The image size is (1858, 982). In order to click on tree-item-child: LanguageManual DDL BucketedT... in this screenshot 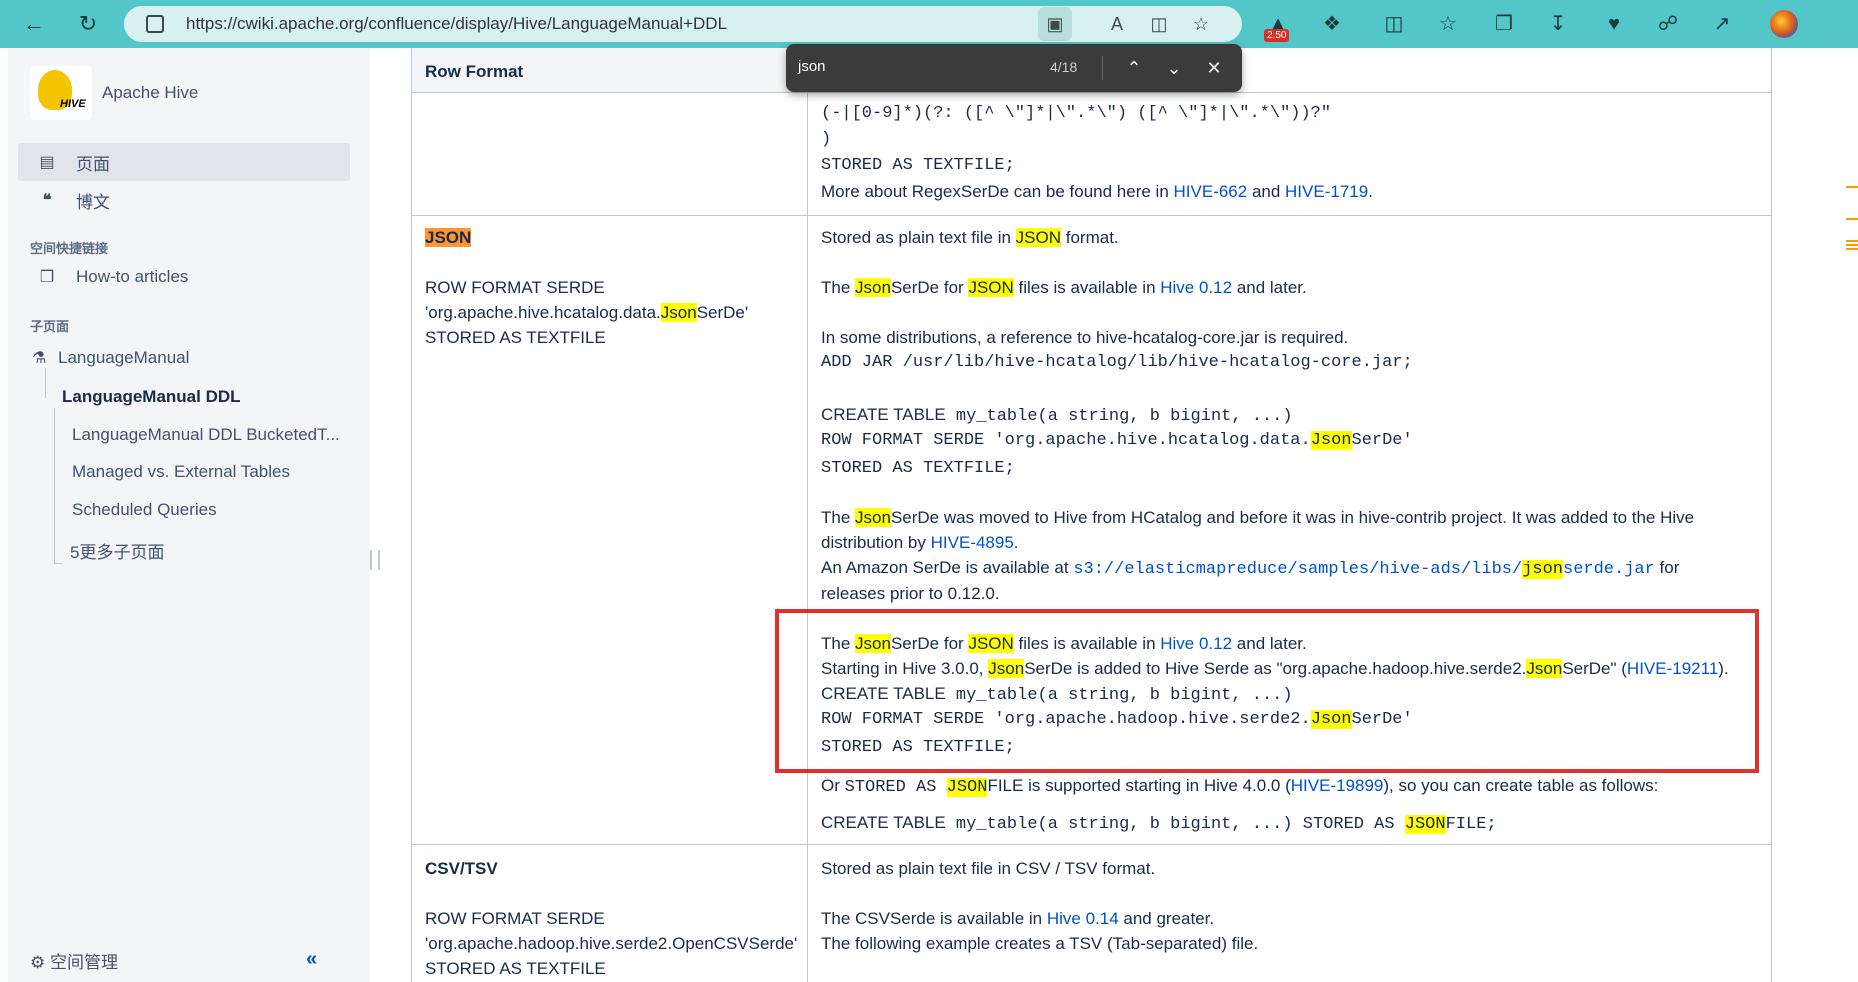, I will do `click(206, 435)`.